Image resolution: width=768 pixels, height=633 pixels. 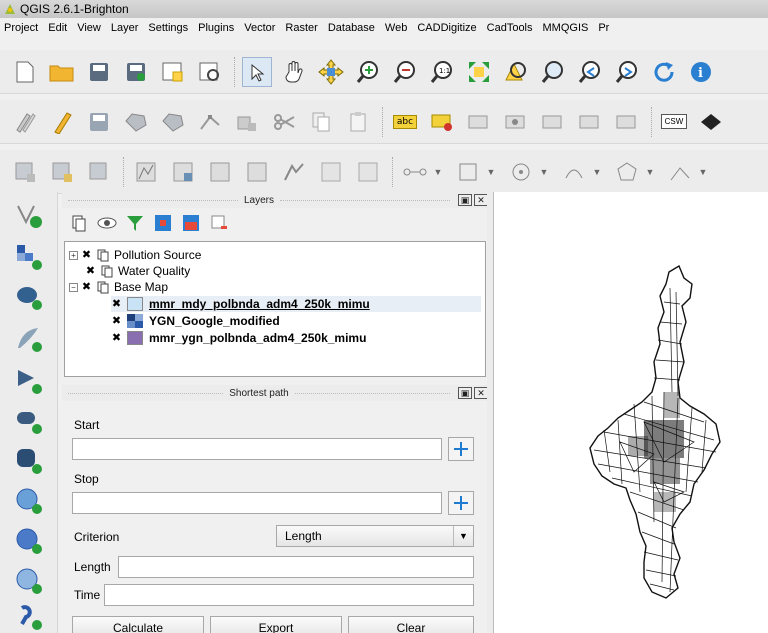 What do you see at coordinates (603, 28) in the screenshot?
I see `menu-processing: Pr` at bounding box center [603, 28].